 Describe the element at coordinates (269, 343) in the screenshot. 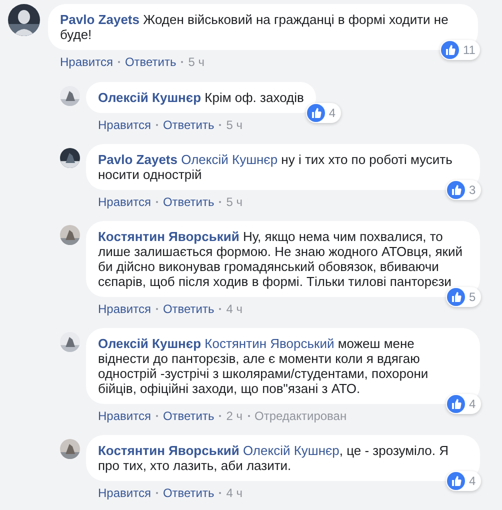

I see `mention-link: Костянтин Яворський` at that location.